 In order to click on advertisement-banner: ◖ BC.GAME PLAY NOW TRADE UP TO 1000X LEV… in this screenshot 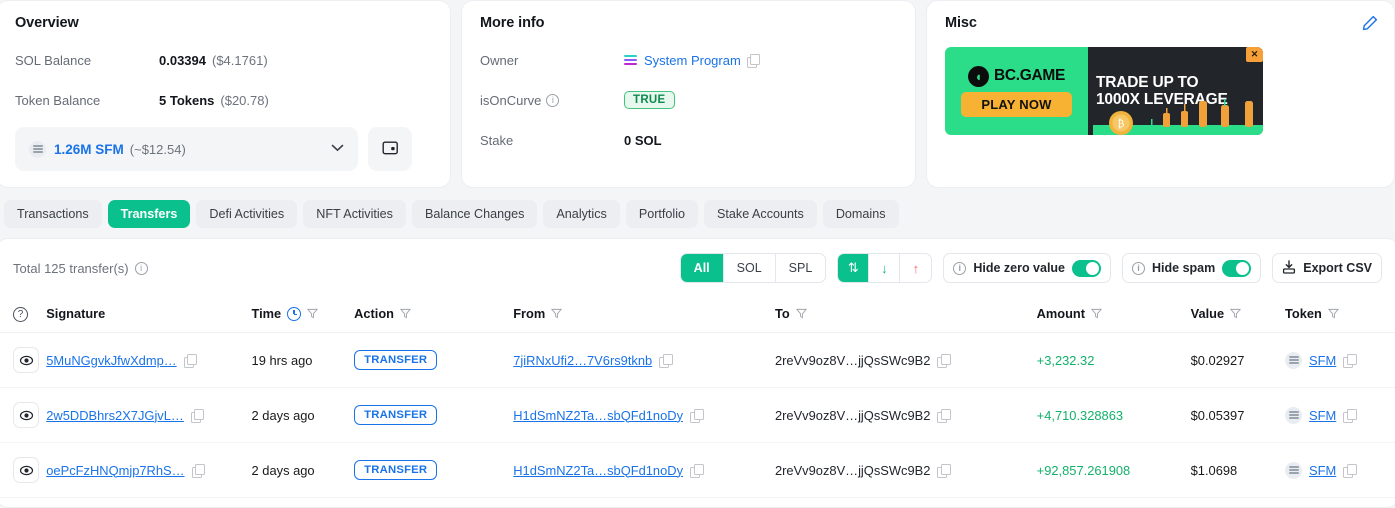, I will do `click(1104, 91)`.